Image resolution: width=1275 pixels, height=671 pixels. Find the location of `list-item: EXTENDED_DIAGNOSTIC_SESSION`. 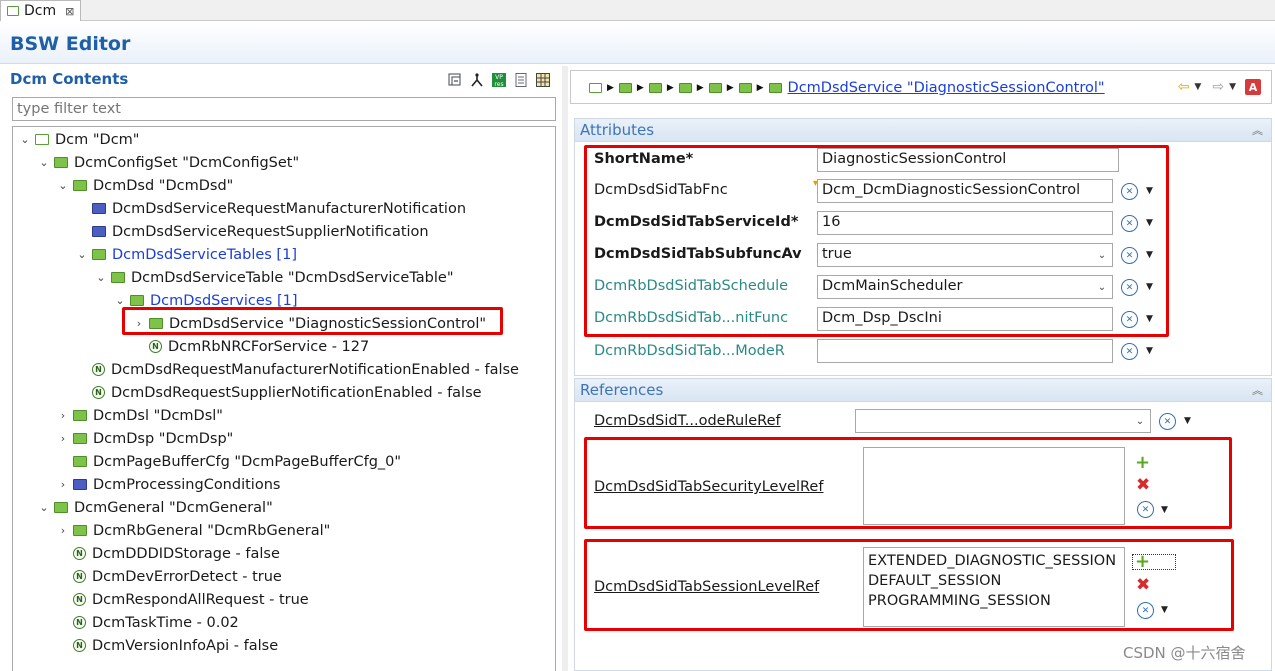

list-item: EXTENDED_DIAGNOSTIC_SESSION is located at coordinates (994, 561).